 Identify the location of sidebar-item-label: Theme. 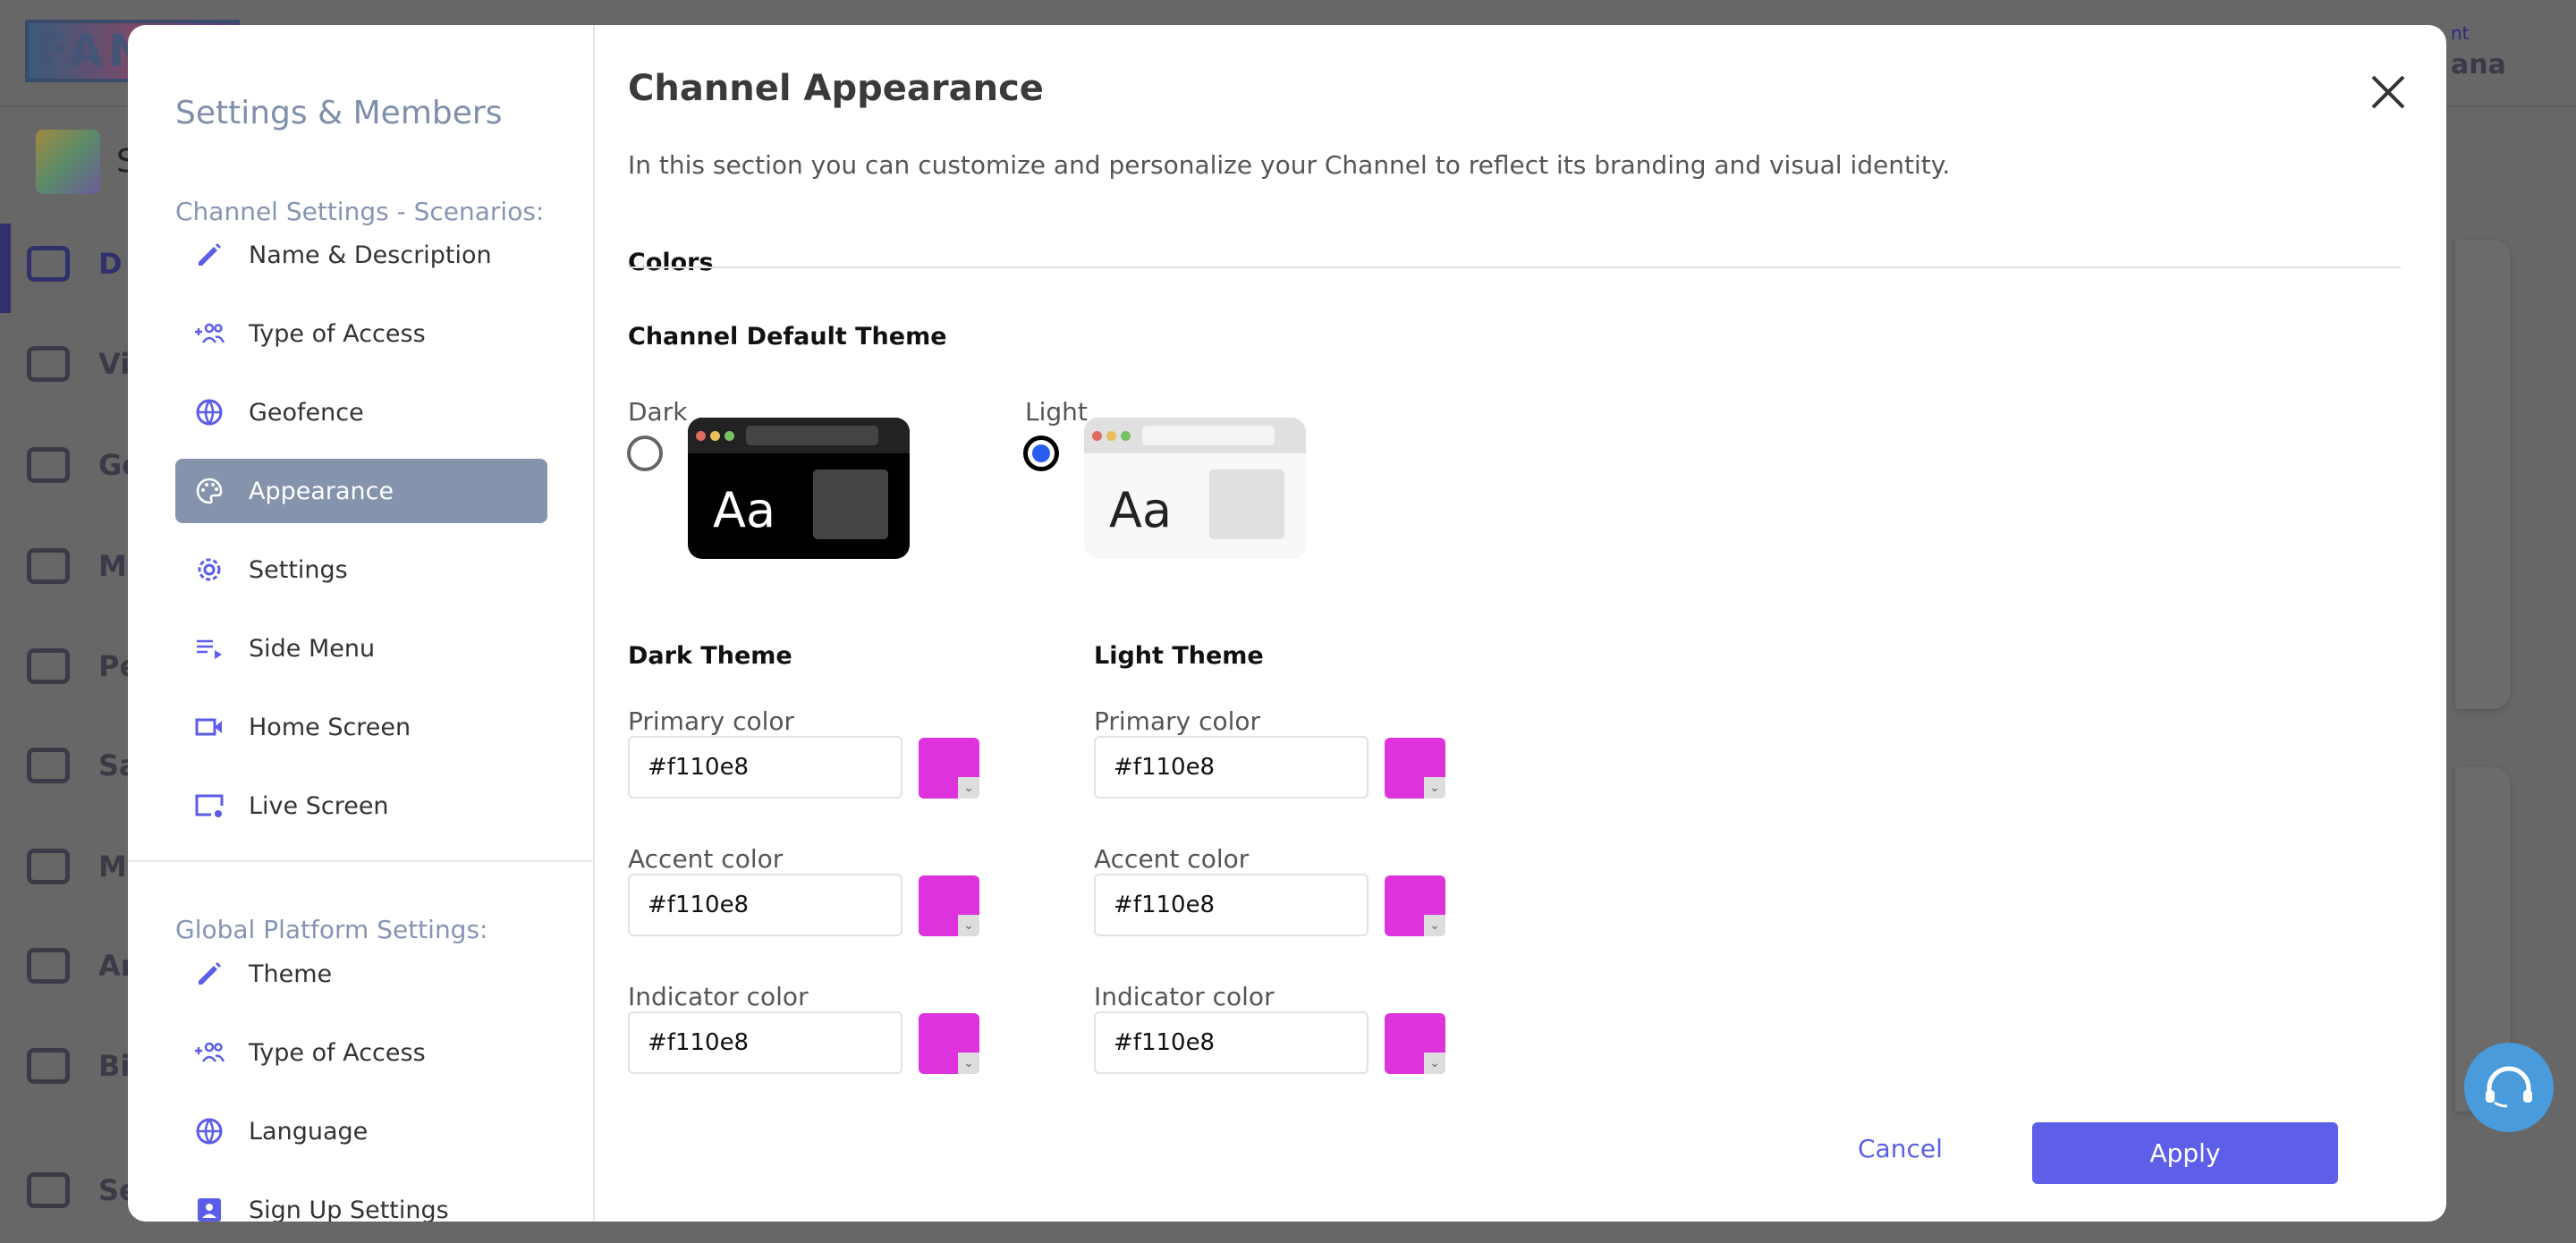
(291, 974).